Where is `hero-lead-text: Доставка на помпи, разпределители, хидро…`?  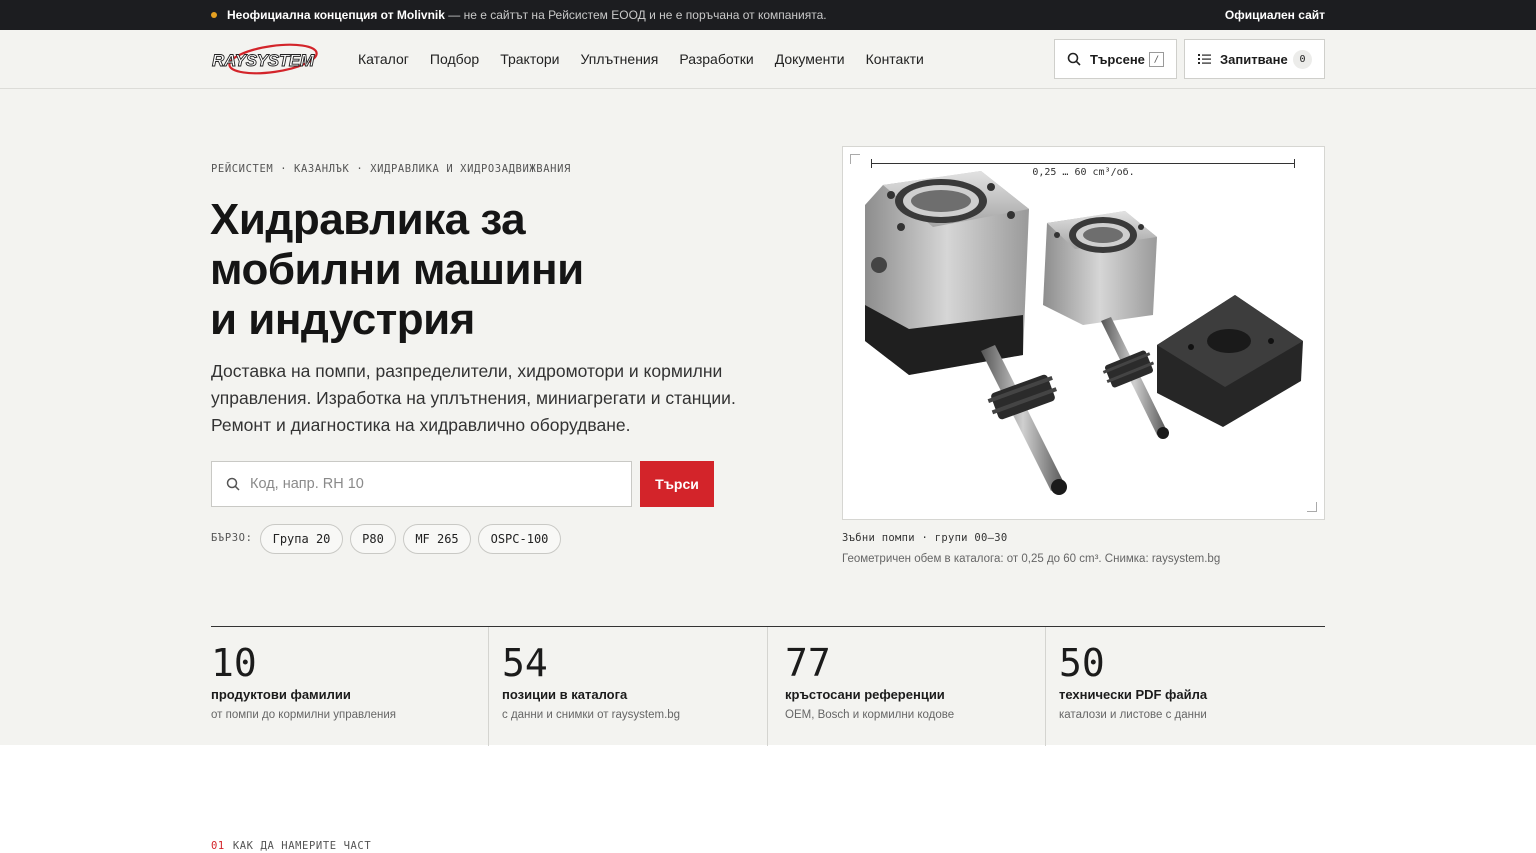 hero-lead-text: Доставка на помпи, разпределители, хидро… is located at coordinates (473, 398).